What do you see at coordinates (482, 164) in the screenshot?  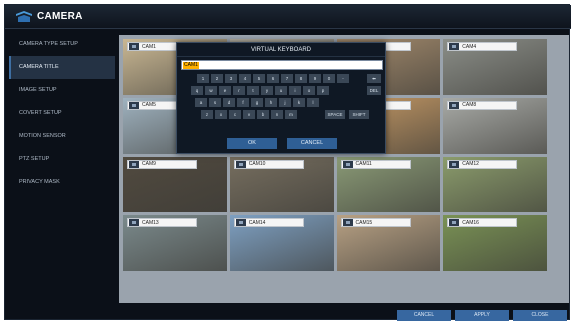 I see `camera-title-field: CAM12` at bounding box center [482, 164].